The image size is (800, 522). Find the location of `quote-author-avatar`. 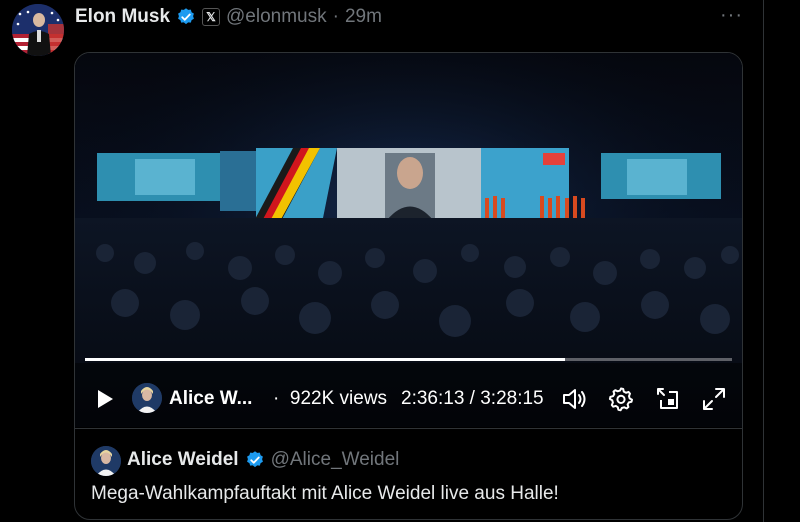

quote-author-avatar is located at coordinates (106, 461).